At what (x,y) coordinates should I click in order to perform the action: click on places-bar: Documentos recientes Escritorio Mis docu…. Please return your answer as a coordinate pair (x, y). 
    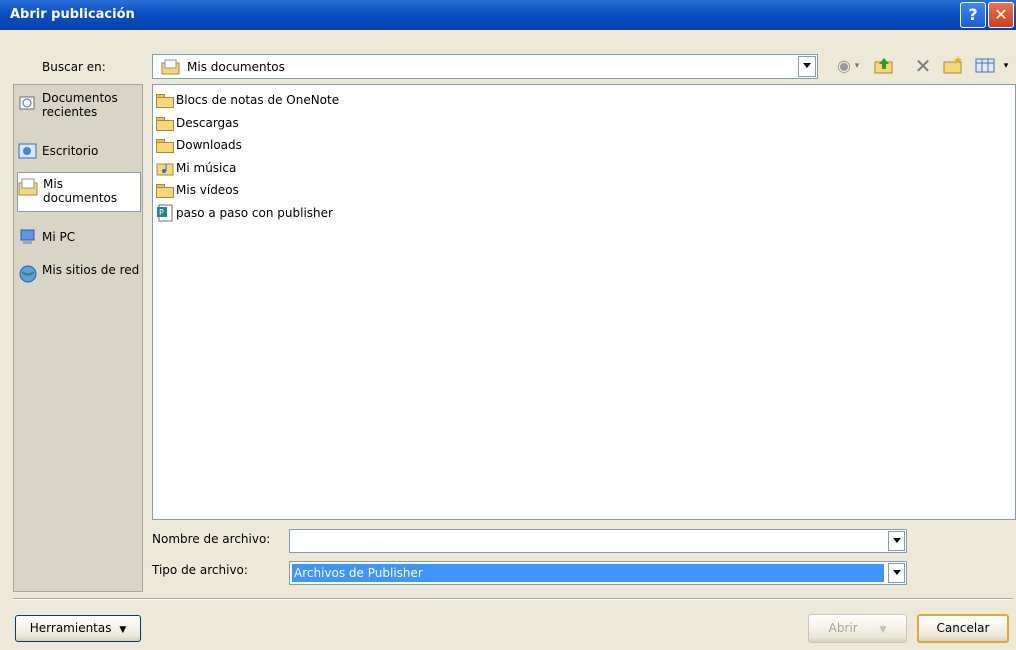
    Looking at the image, I should click on (78, 338).